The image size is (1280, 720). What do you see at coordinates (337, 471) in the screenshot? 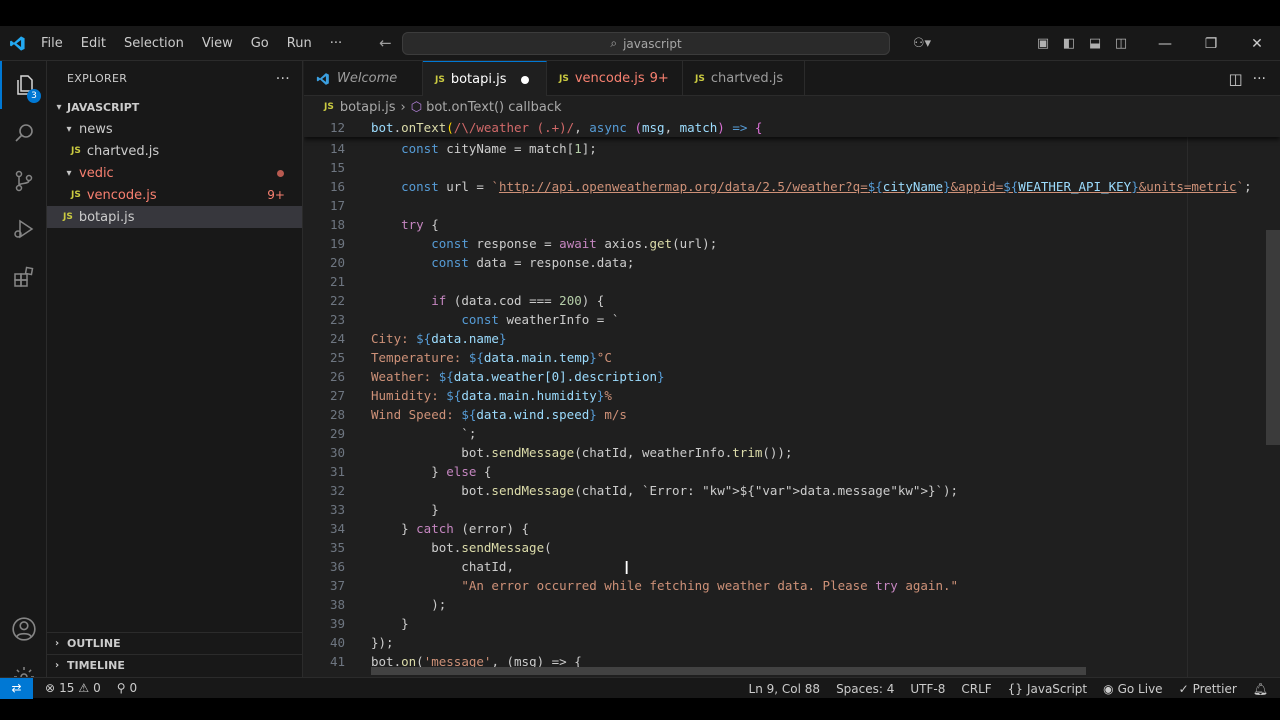
I see `line-number: 31` at bounding box center [337, 471].